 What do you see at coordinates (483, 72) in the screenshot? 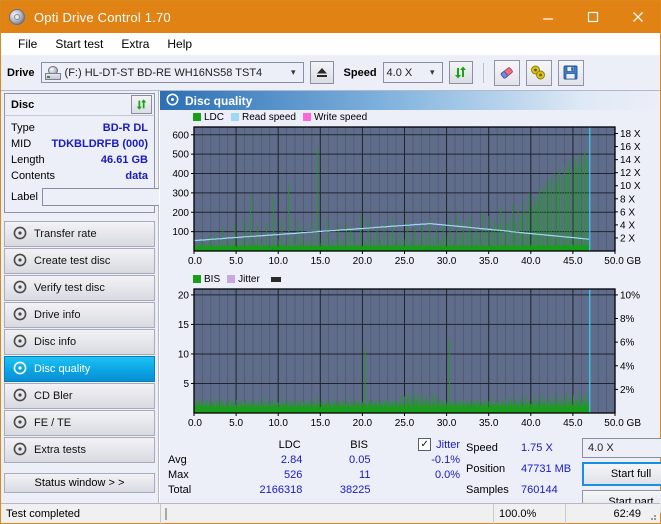
I see `toolbar-separator` at bounding box center [483, 72].